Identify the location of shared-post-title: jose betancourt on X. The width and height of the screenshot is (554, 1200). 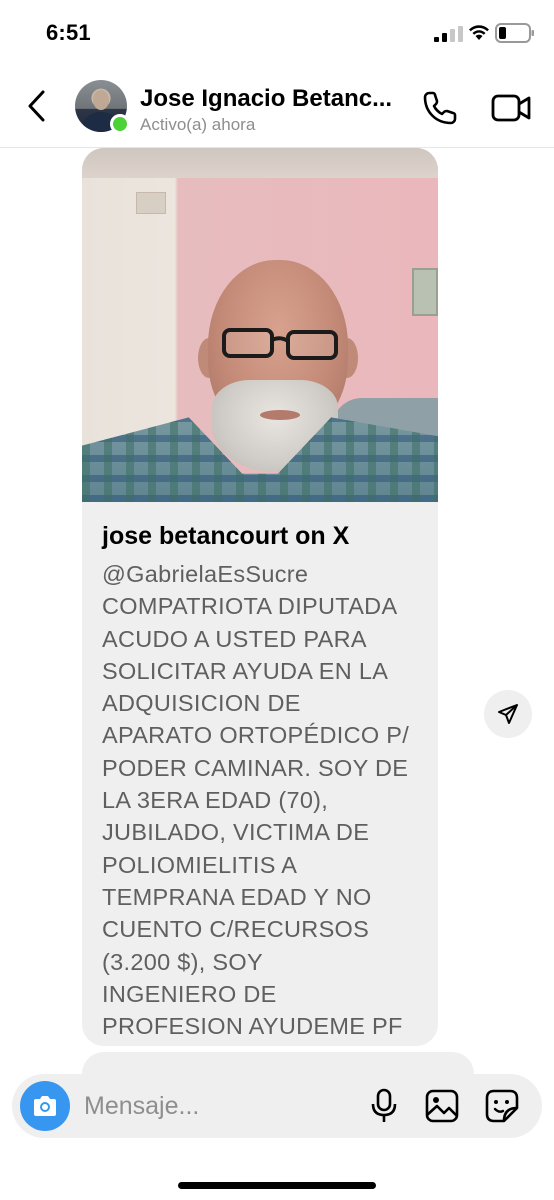
(226, 536).